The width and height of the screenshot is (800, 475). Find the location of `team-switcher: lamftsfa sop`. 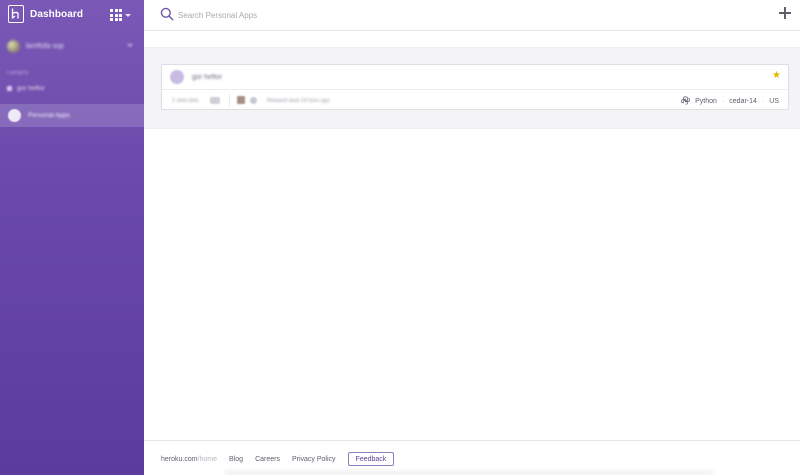

team-switcher: lamftsfa sop is located at coordinates (72, 46).